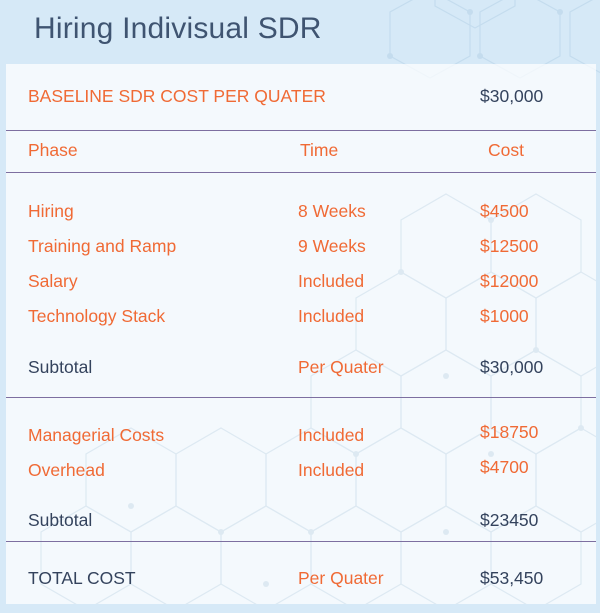 The image size is (600, 613). What do you see at coordinates (319, 150) in the screenshot?
I see `header-time: Time` at bounding box center [319, 150].